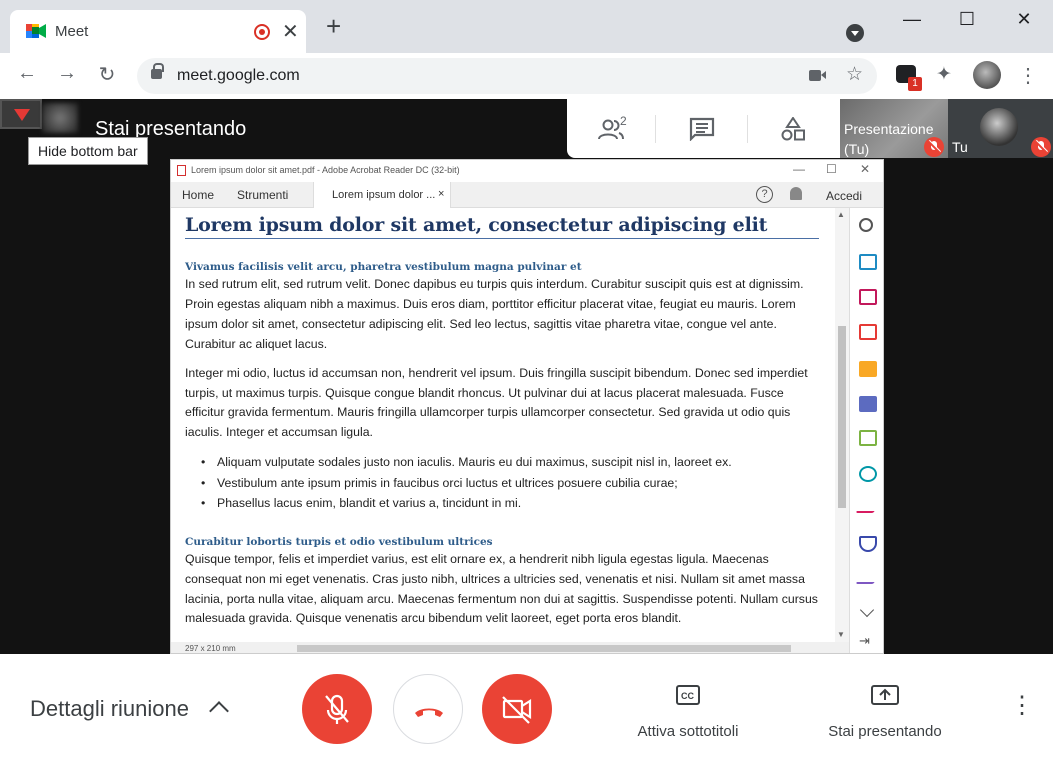 The image size is (1053, 764). Describe the element at coordinates (842, 417) in the screenshot. I see `scroll-thumb` at that location.